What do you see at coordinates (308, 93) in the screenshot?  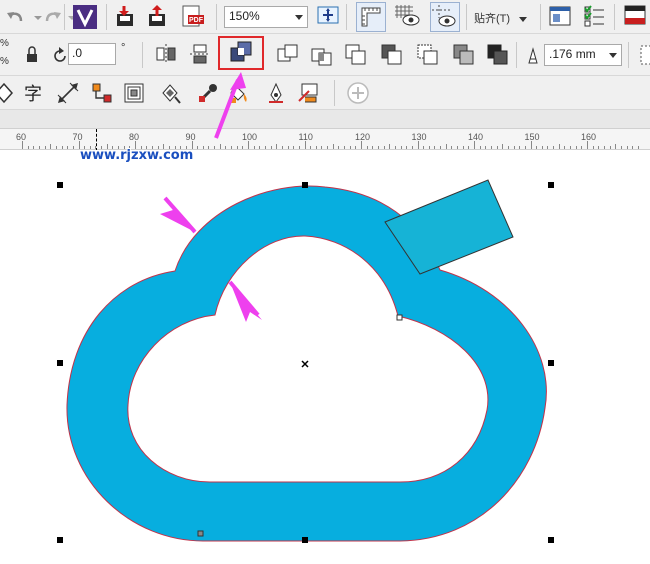 I see `smart-drawing-icon` at bounding box center [308, 93].